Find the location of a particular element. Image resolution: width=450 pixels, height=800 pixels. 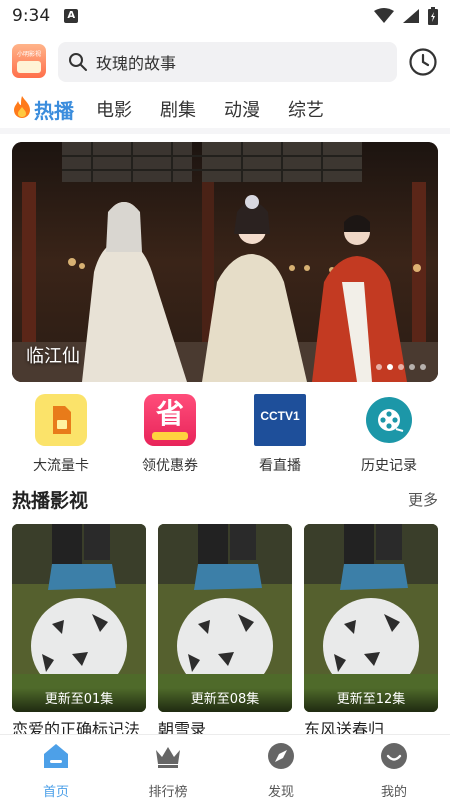

card-update-badge: 更新至08集 is located at coordinates (225, 700).